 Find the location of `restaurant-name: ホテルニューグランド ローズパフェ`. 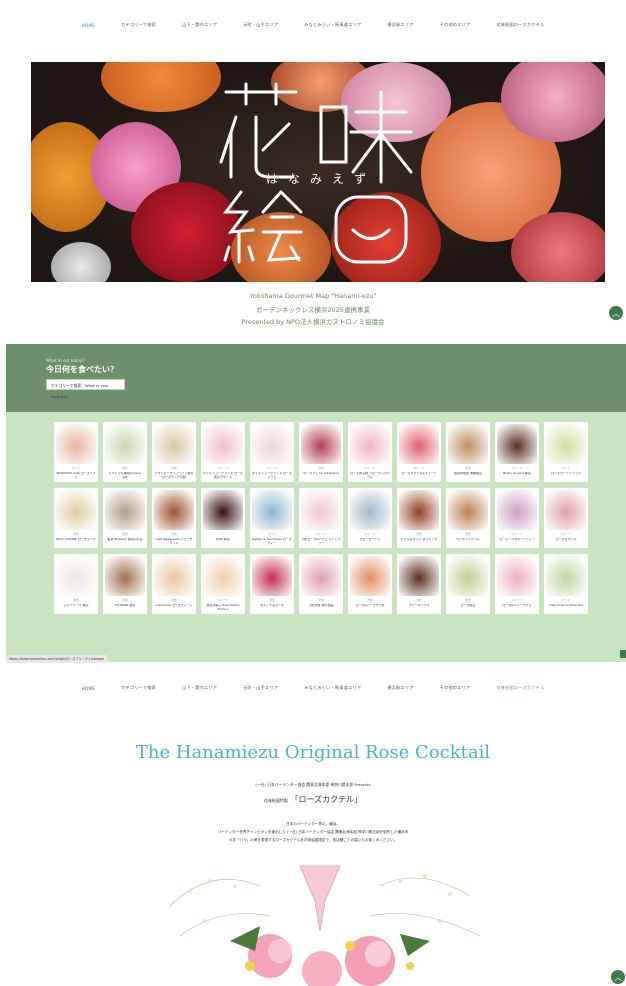

restaurant-name: ホテルニューグランド ローズパフェ is located at coordinates (272, 475).